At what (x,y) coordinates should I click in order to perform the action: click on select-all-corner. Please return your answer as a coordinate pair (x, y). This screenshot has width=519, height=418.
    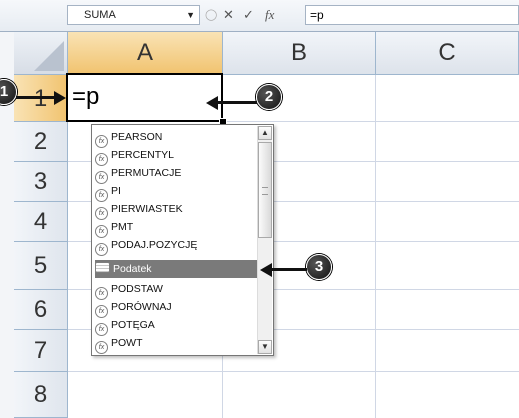
    Looking at the image, I should click on (41, 53).